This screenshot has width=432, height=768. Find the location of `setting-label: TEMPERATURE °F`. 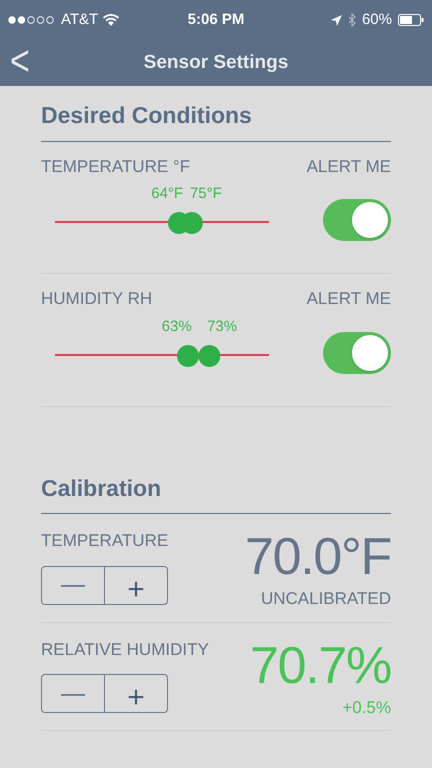

setting-label: TEMPERATURE °F is located at coordinates (115, 167).